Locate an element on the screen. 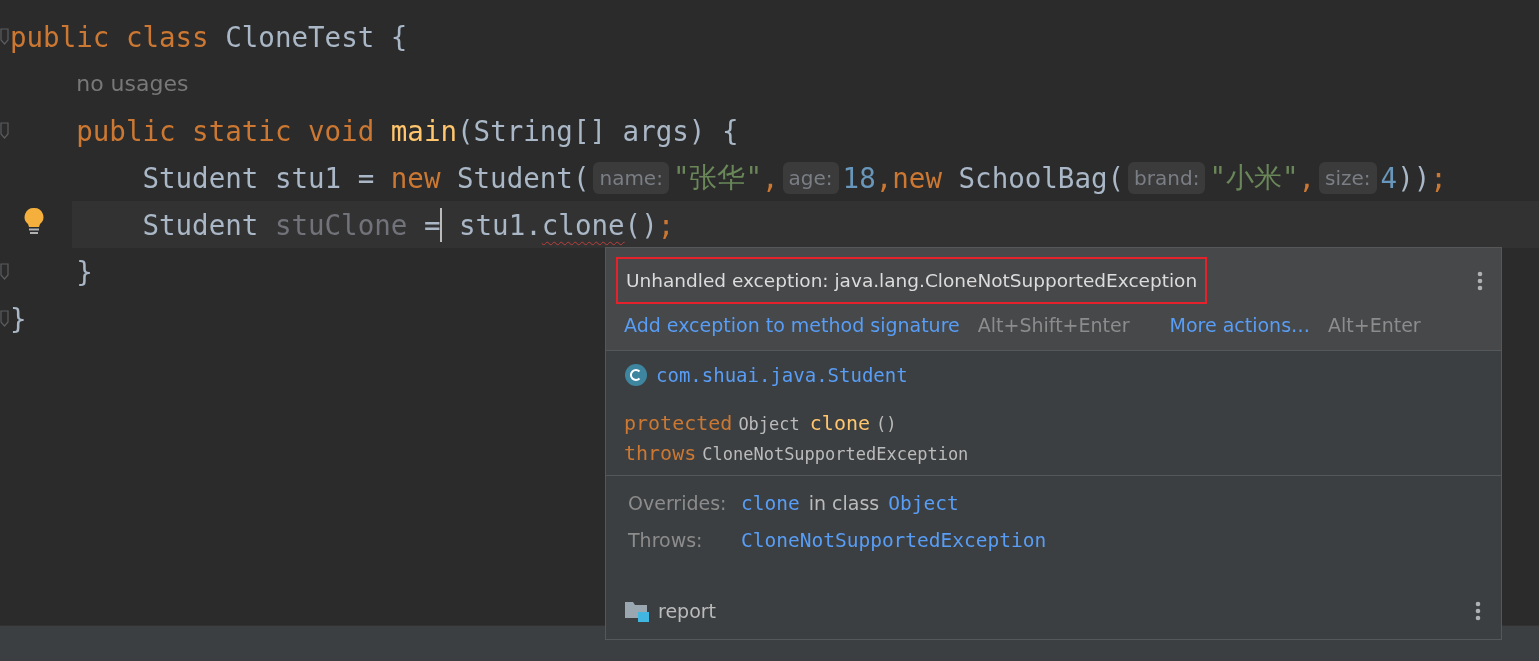 The width and height of the screenshot is (1539, 661). error-message: Unhandled exception: java.lang.CloneNotSupportedException is located at coordinates (912, 280).